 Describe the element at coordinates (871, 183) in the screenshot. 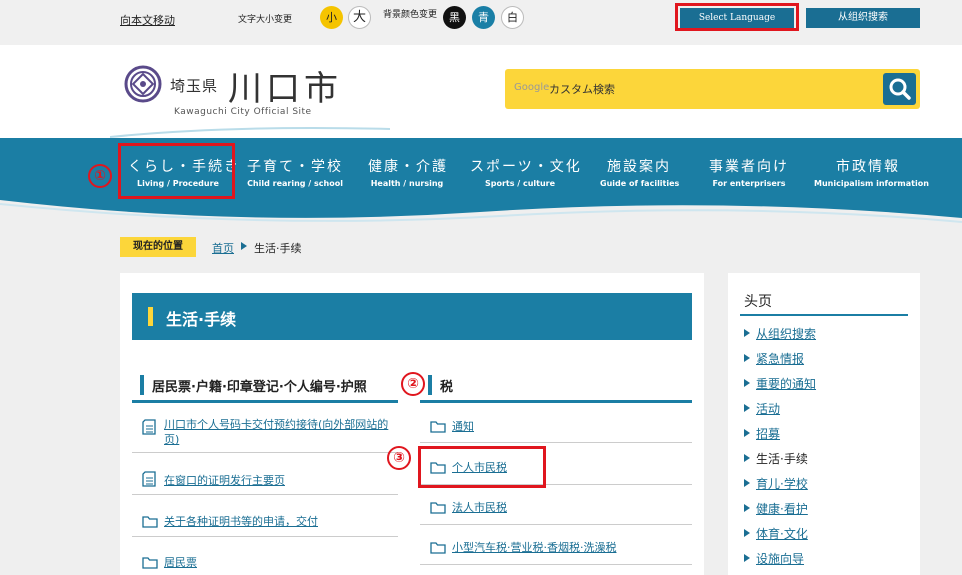

I see `nav-label-en: Municipalism information` at that location.